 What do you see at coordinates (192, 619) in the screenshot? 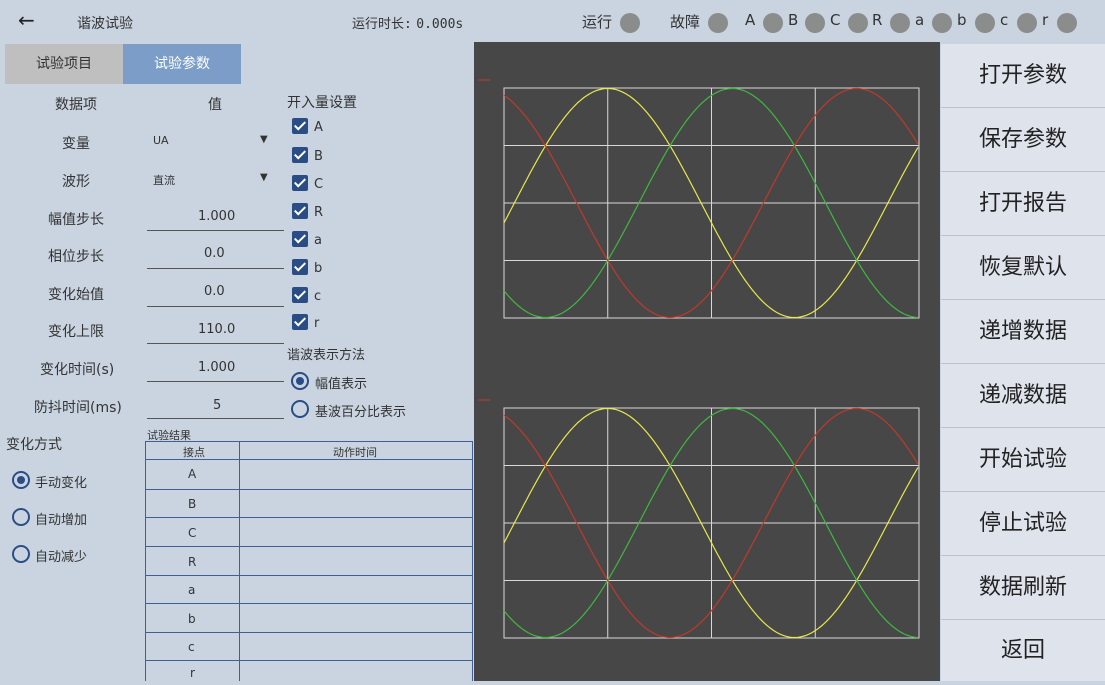
I see `table-cell-contact: b` at bounding box center [192, 619].